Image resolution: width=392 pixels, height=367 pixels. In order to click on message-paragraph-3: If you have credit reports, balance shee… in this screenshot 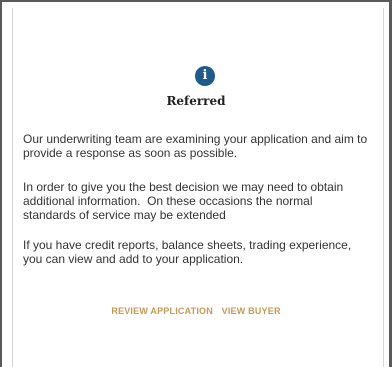, I will do `click(187, 252)`.